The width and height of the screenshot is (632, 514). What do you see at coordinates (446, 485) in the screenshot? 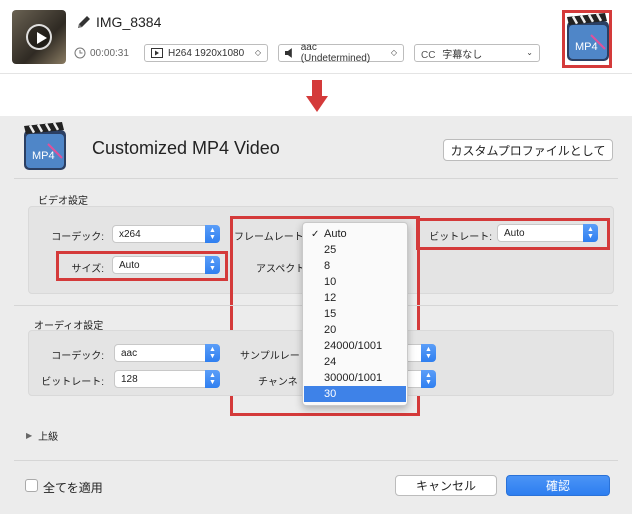
I see `cancel-button: キャンセル` at bounding box center [446, 485].